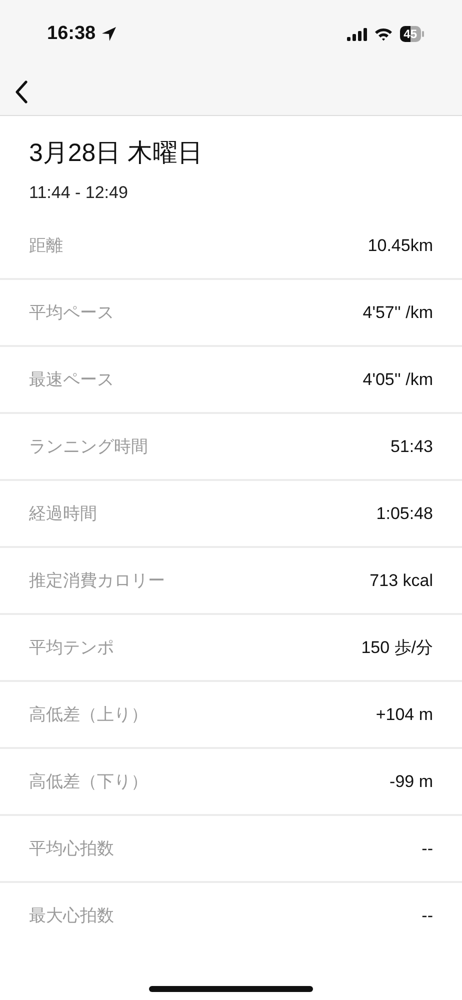  What do you see at coordinates (71, 380) in the screenshot?
I see `stat-label: 最速ペース` at bounding box center [71, 380].